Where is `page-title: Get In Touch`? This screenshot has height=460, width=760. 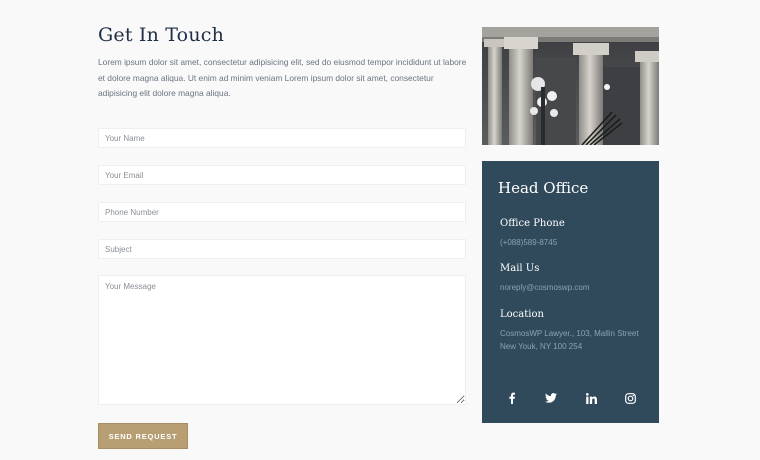
page-title: Get In Touch is located at coordinates (161, 35).